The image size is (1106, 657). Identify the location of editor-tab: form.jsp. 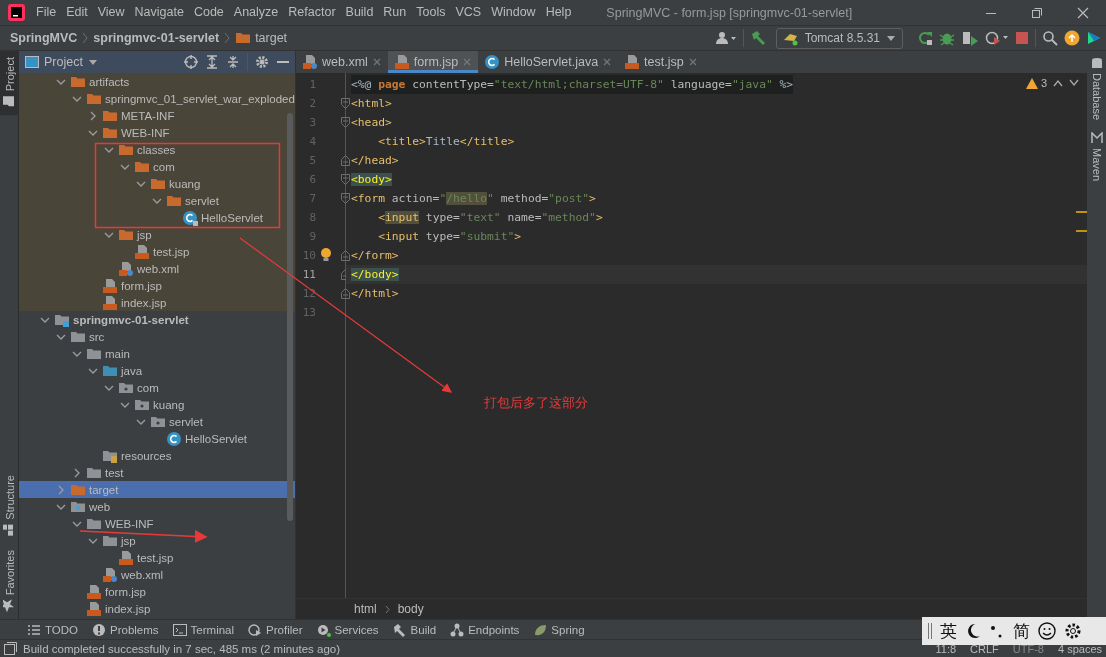
(433, 62).